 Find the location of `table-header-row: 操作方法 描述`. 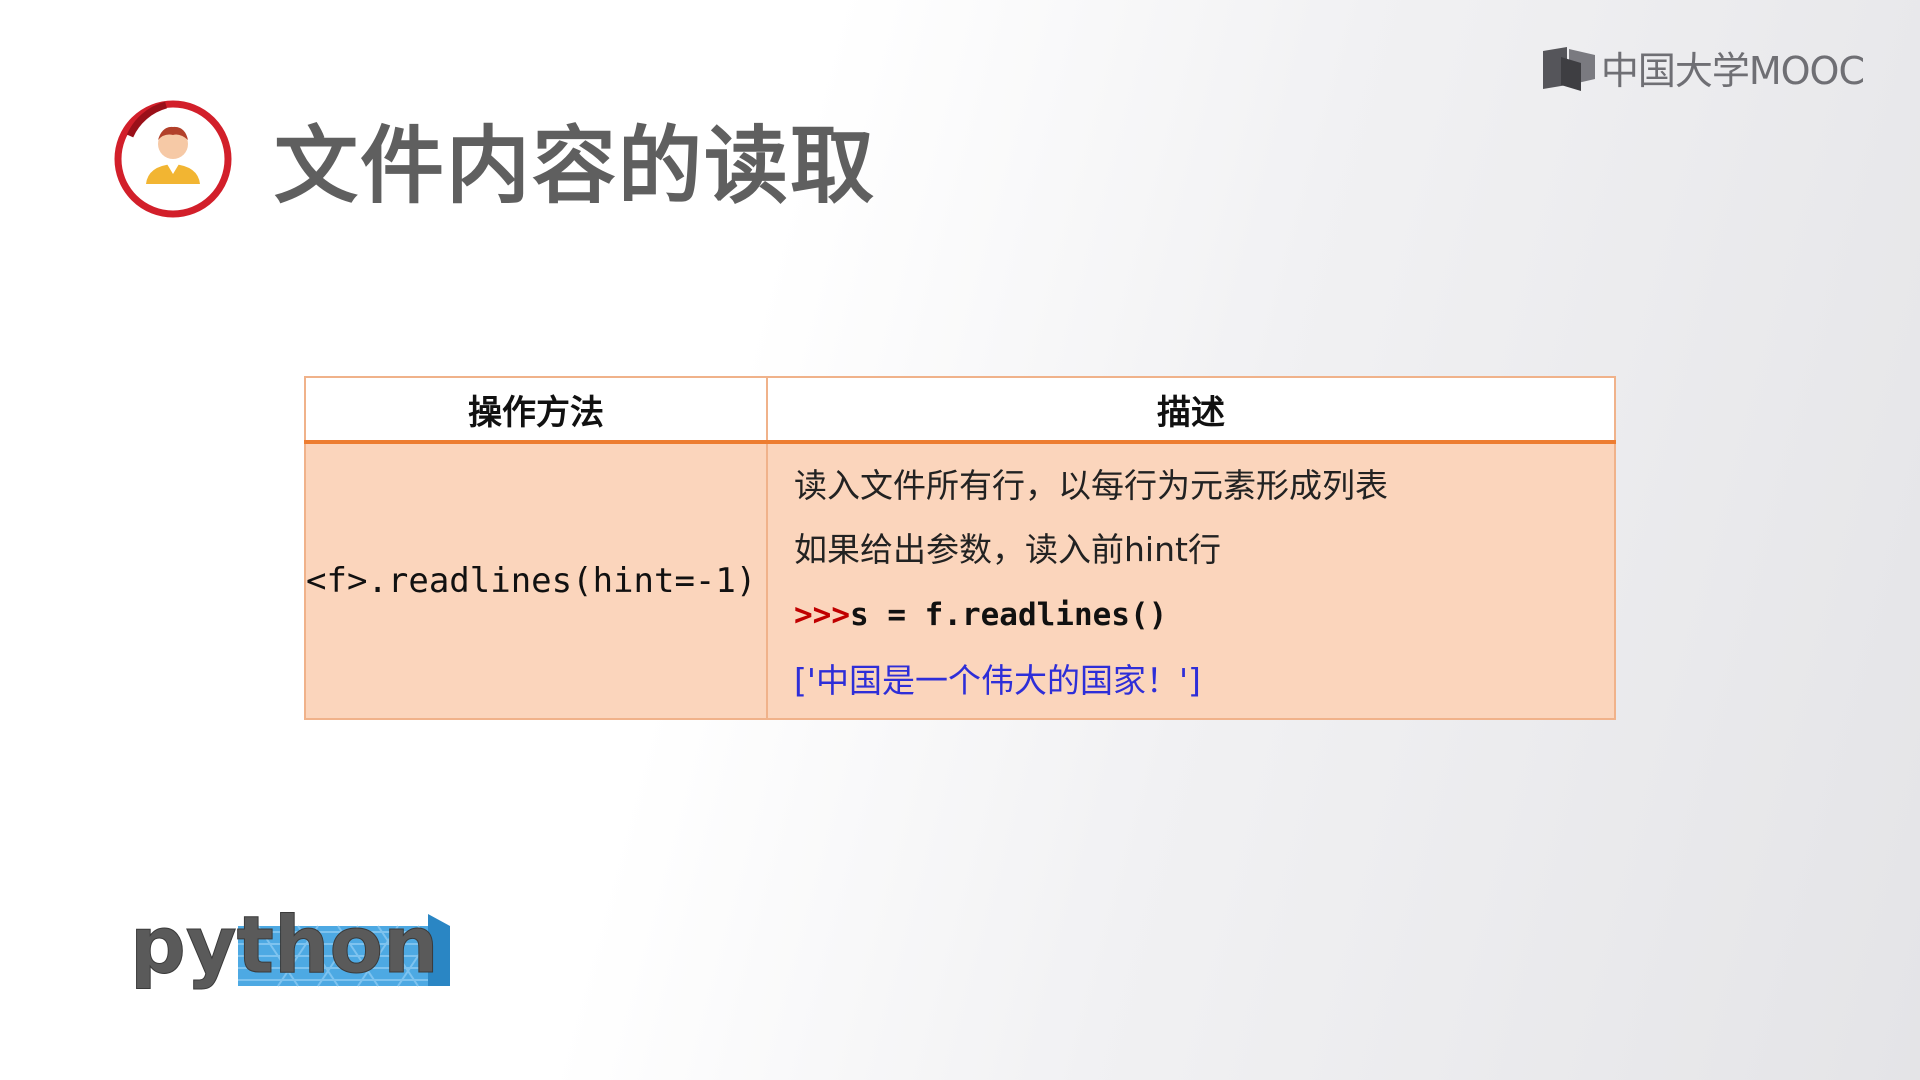

table-header-row: 操作方法 描述 is located at coordinates (959, 410).